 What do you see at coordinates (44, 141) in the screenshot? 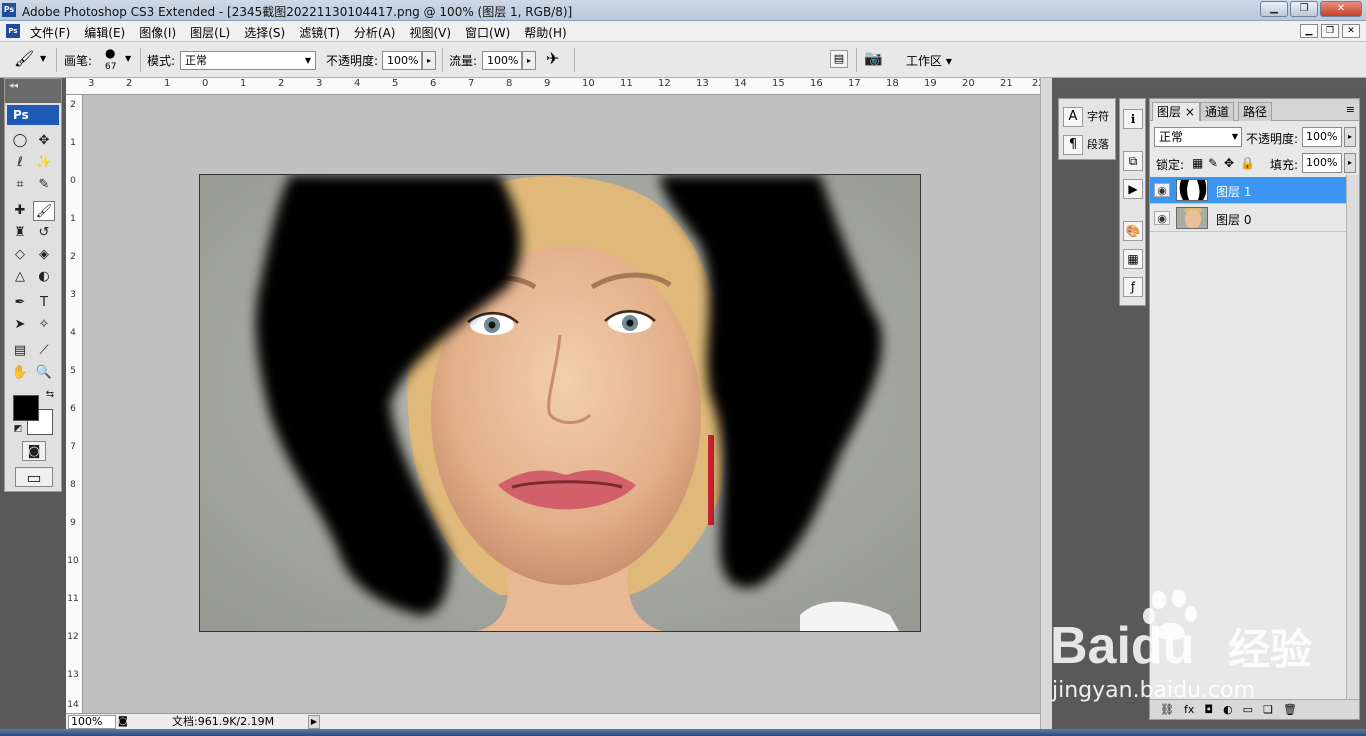
I see `move-tool-icon: ✥` at bounding box center [44, 141].